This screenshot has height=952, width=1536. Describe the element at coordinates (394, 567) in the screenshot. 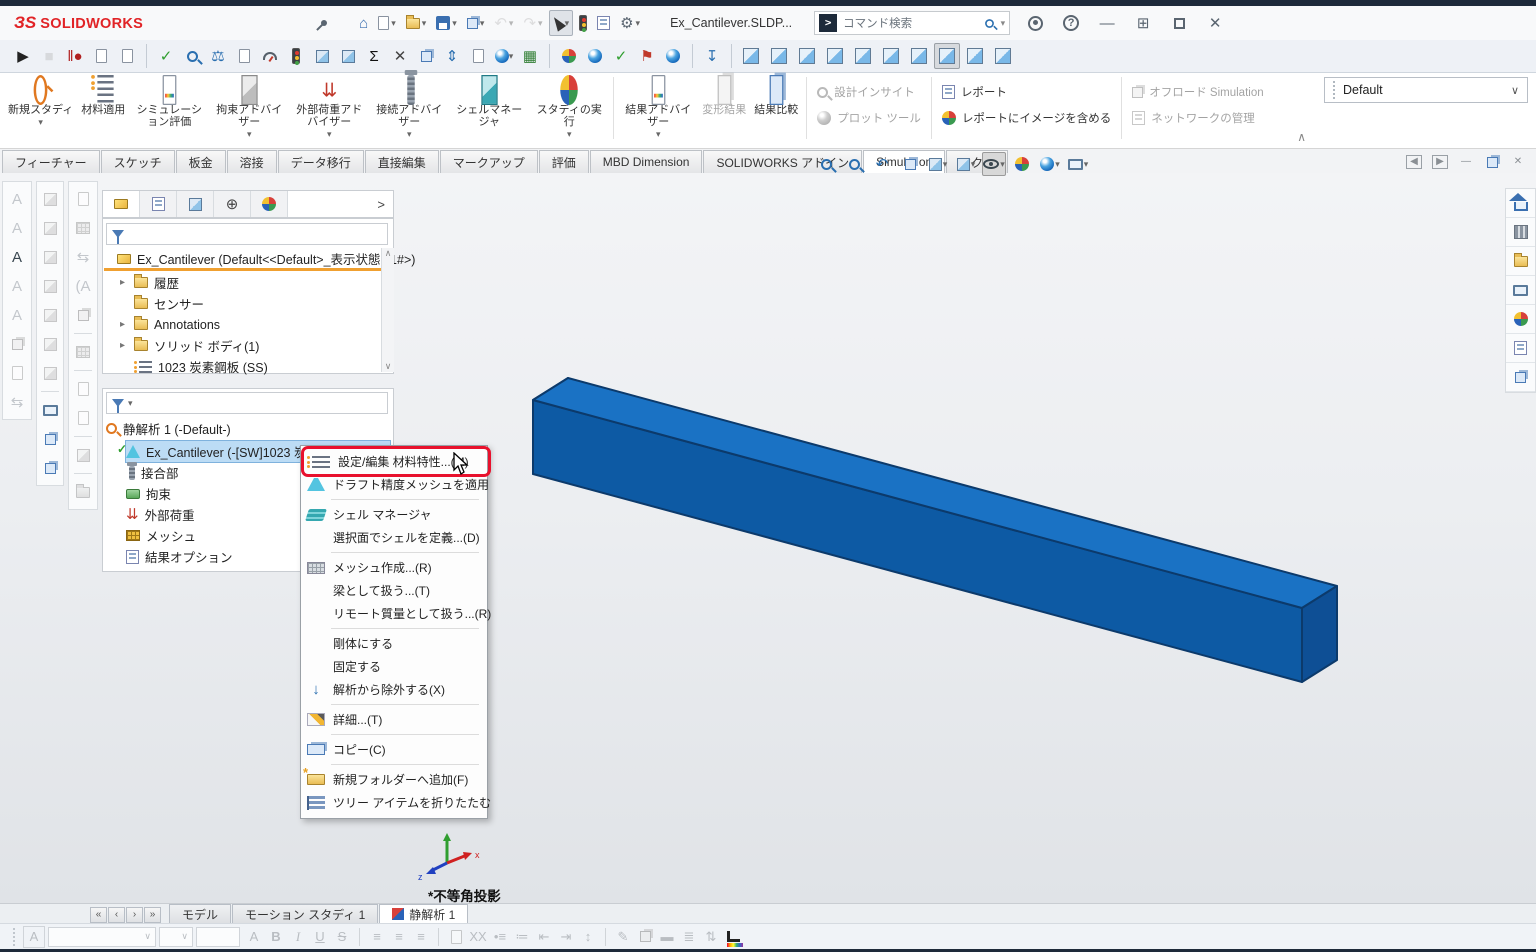

I see `context-menu-item: メッシュ作成...(R)` at that location.